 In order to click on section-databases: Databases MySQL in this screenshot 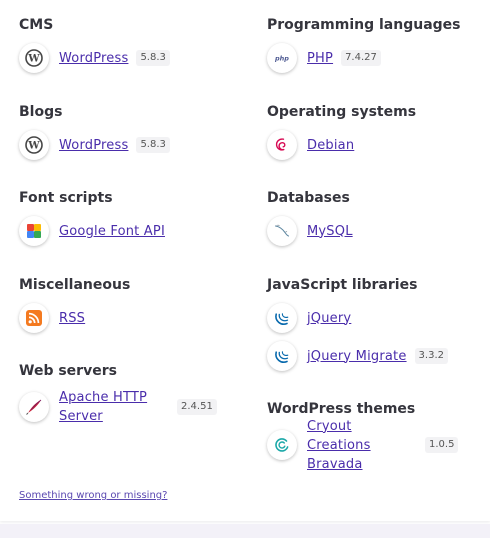, I will do `click(378, 217)`.